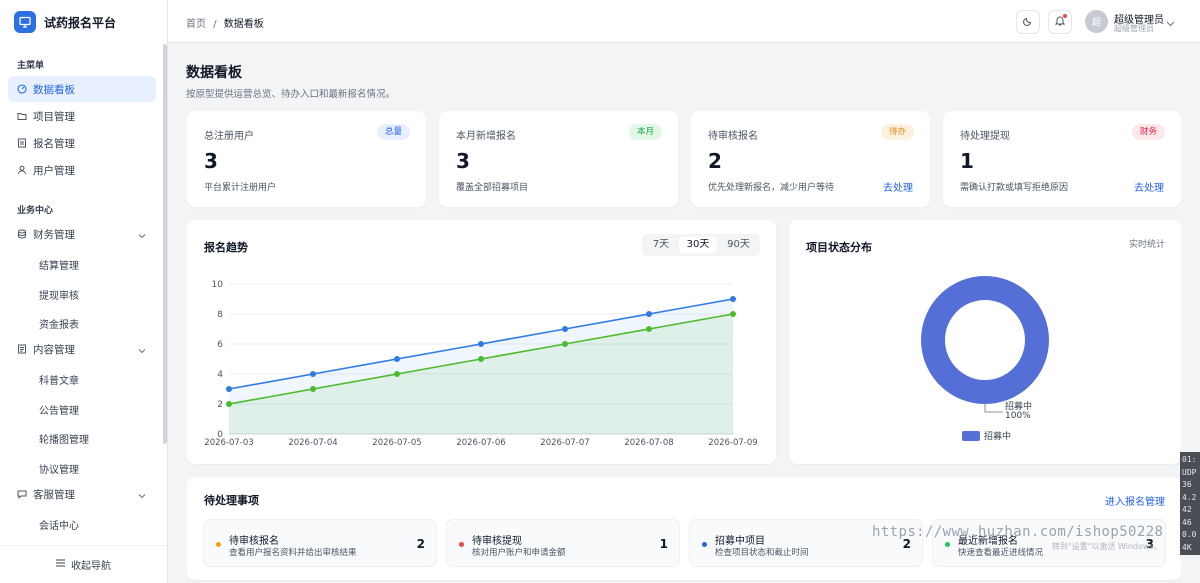 The height and width of the screenshot is (583, 1200). Describe the element at coordinates (83, 564) in the screenshot. I see `collapse-nav-button: 收起导航` at that location.